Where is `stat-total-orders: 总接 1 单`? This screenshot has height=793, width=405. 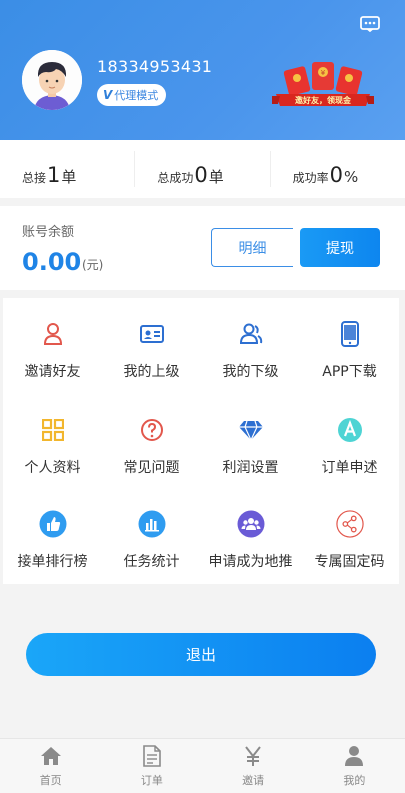
stat-total-orders: 总接 1 单 is located at coordinates (68, 169).